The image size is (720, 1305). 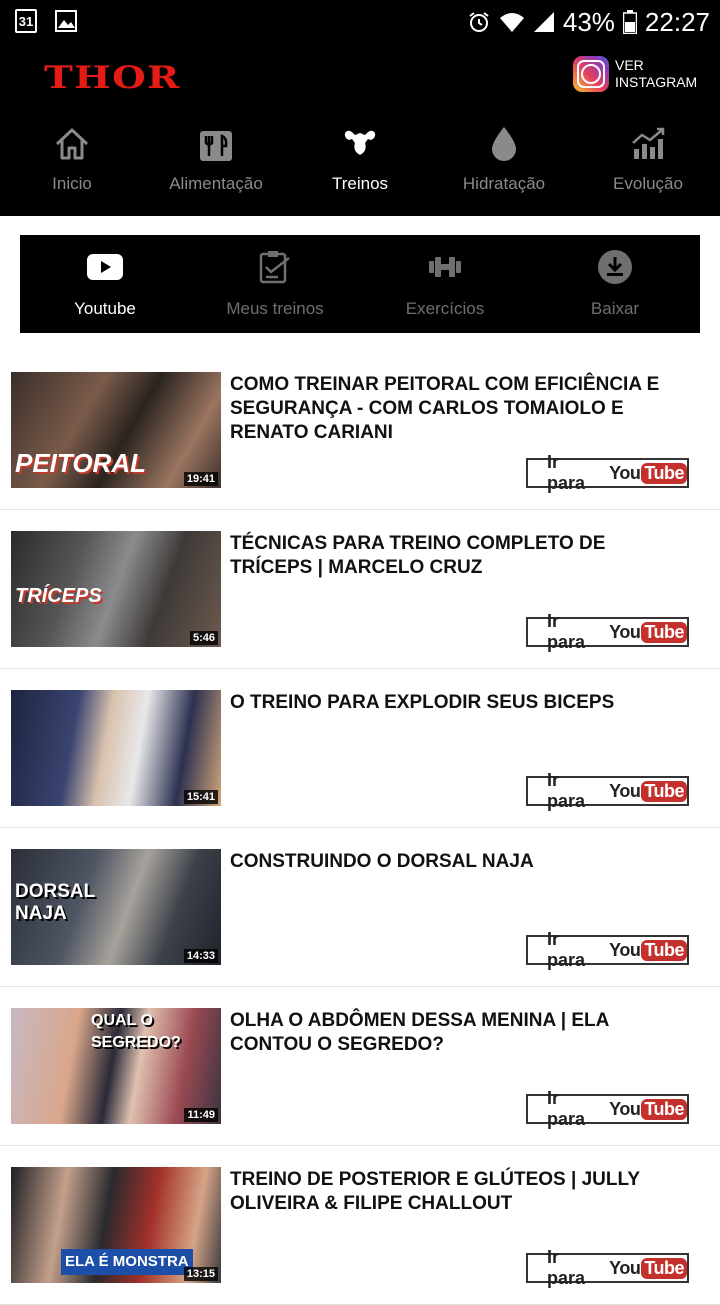 What do you see at coordinates (504, 144) in the screenshot?
I see `water-drop-icon` at bounding box center [504, 144].